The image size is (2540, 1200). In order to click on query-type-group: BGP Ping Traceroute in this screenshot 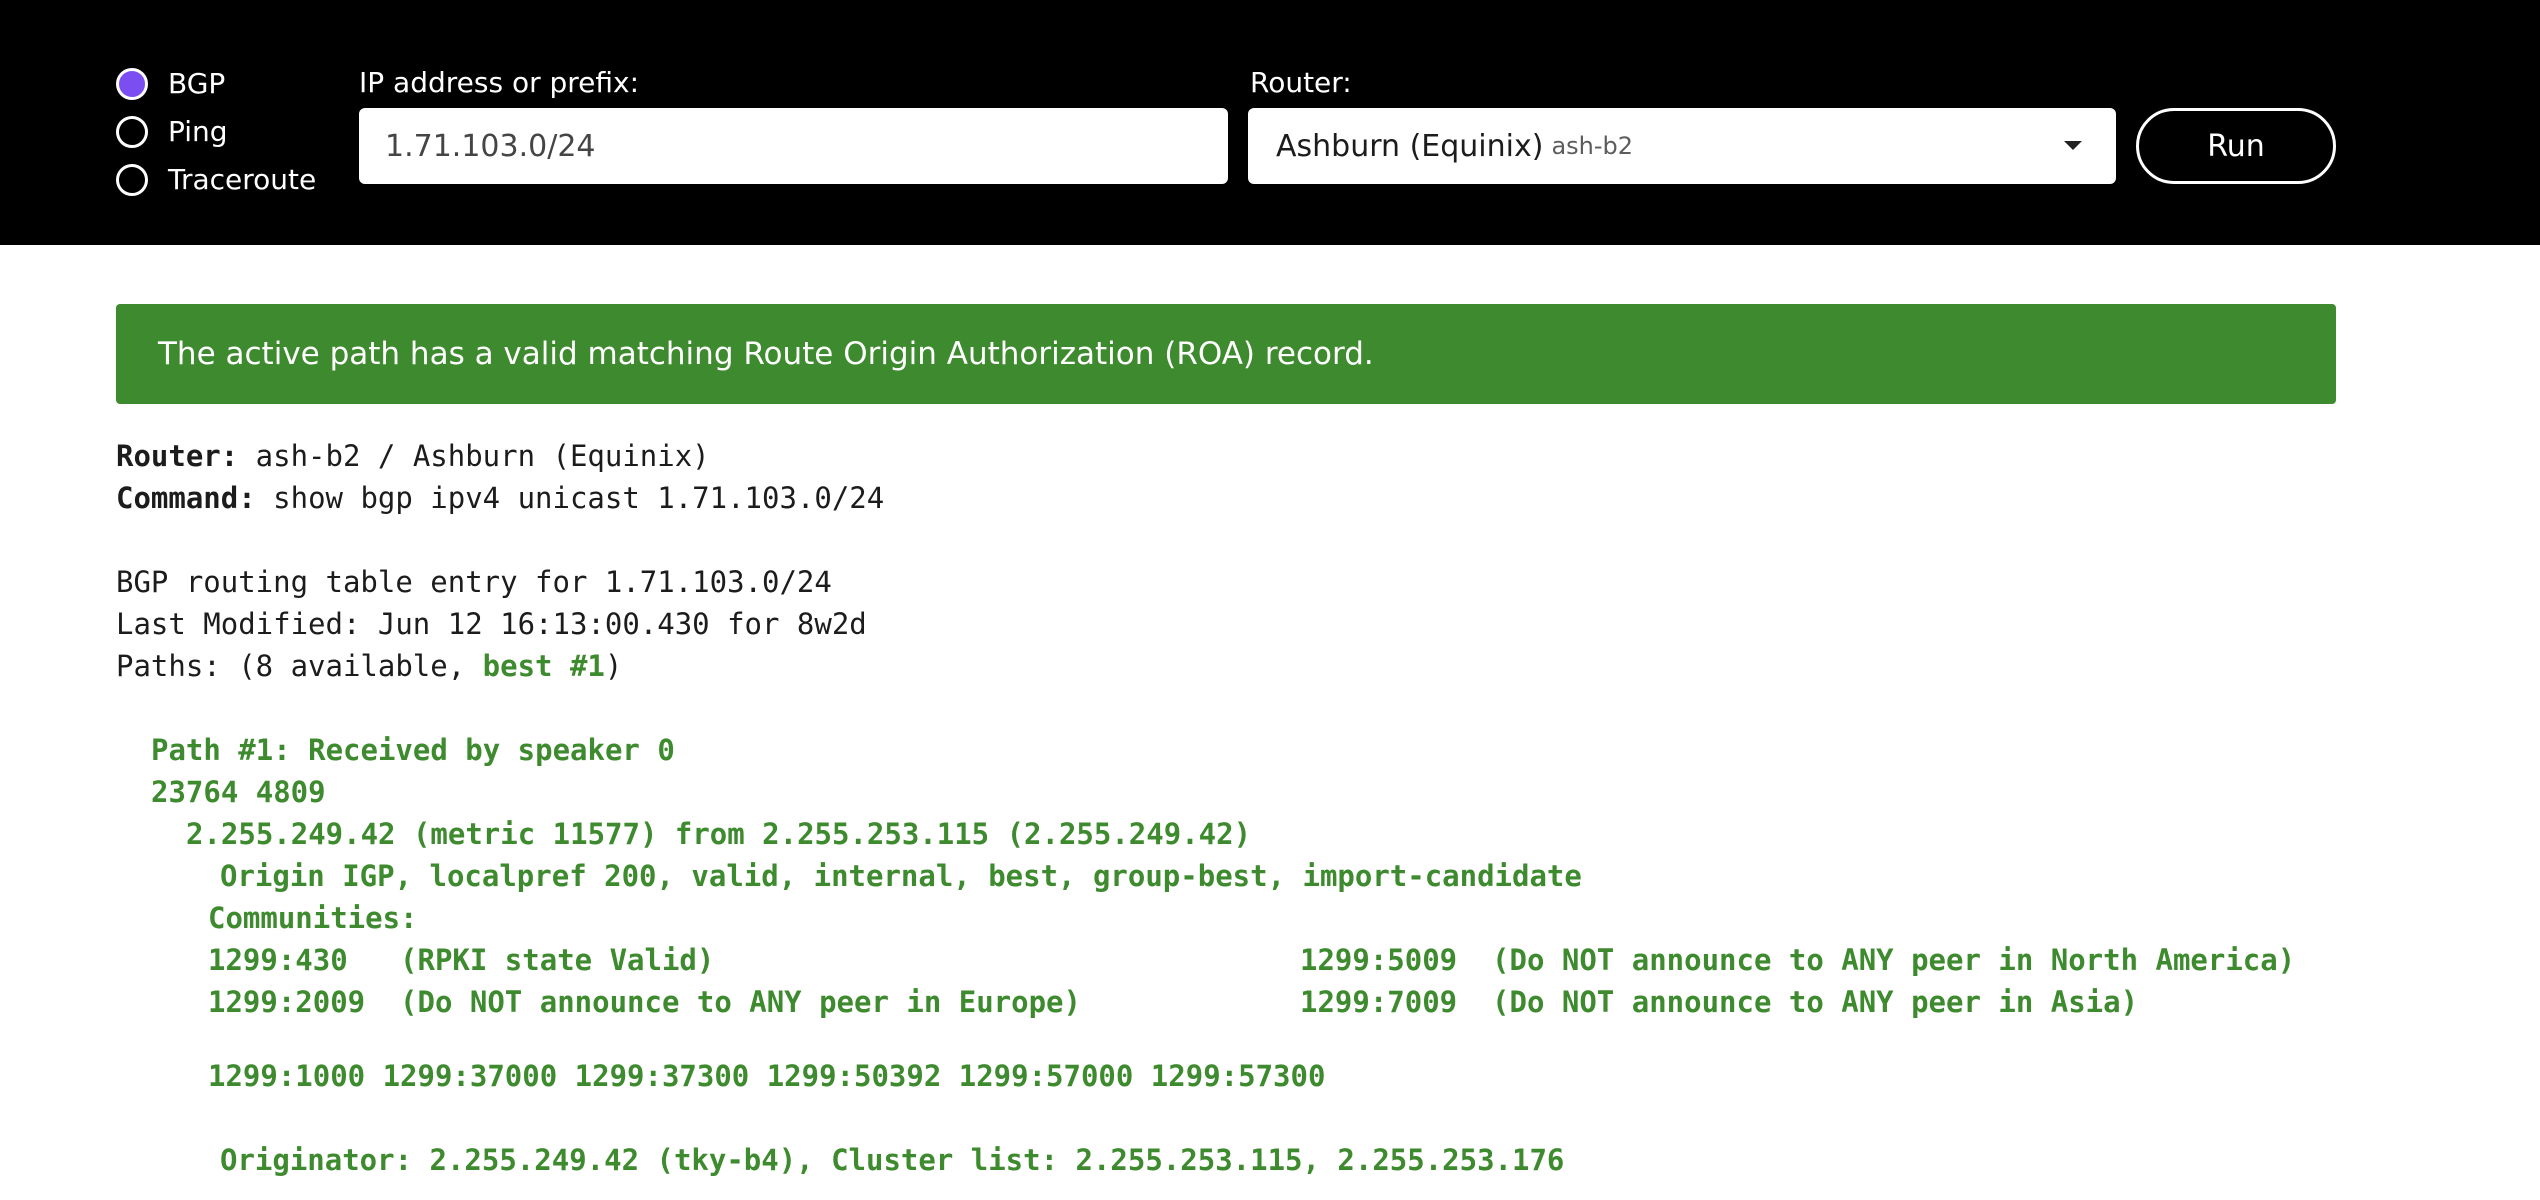, I will do `click(216, 132)`.